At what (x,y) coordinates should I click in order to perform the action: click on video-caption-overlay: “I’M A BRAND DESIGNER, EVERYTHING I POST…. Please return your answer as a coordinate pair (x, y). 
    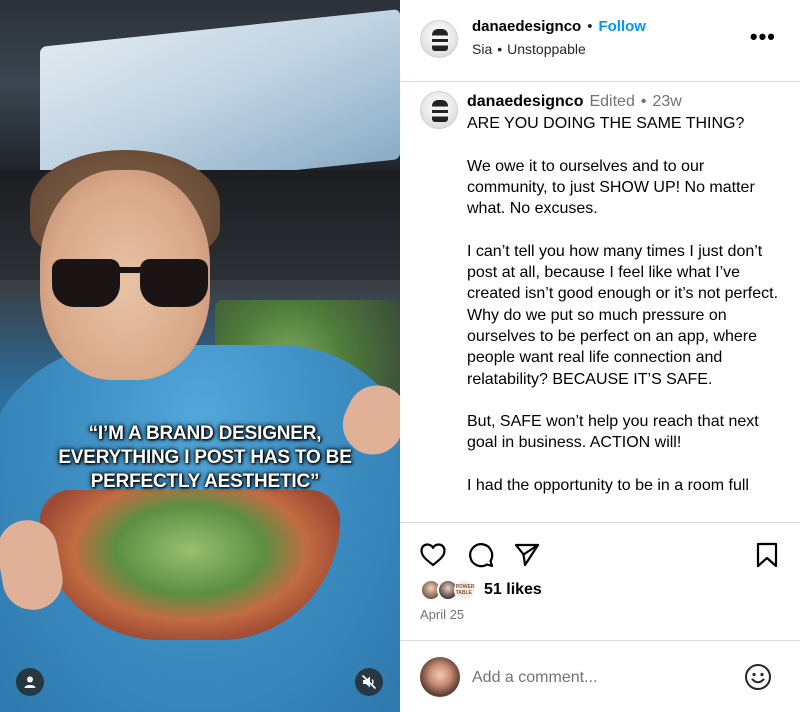
    Looking at the image, I should click on (205, 457).